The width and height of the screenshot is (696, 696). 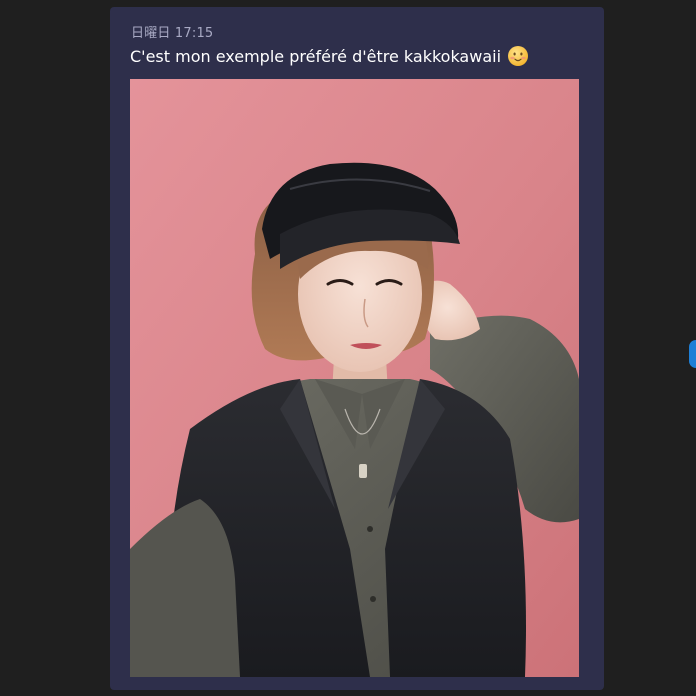 I want to click on smiling-face-icon, so click(x=518, y=56).